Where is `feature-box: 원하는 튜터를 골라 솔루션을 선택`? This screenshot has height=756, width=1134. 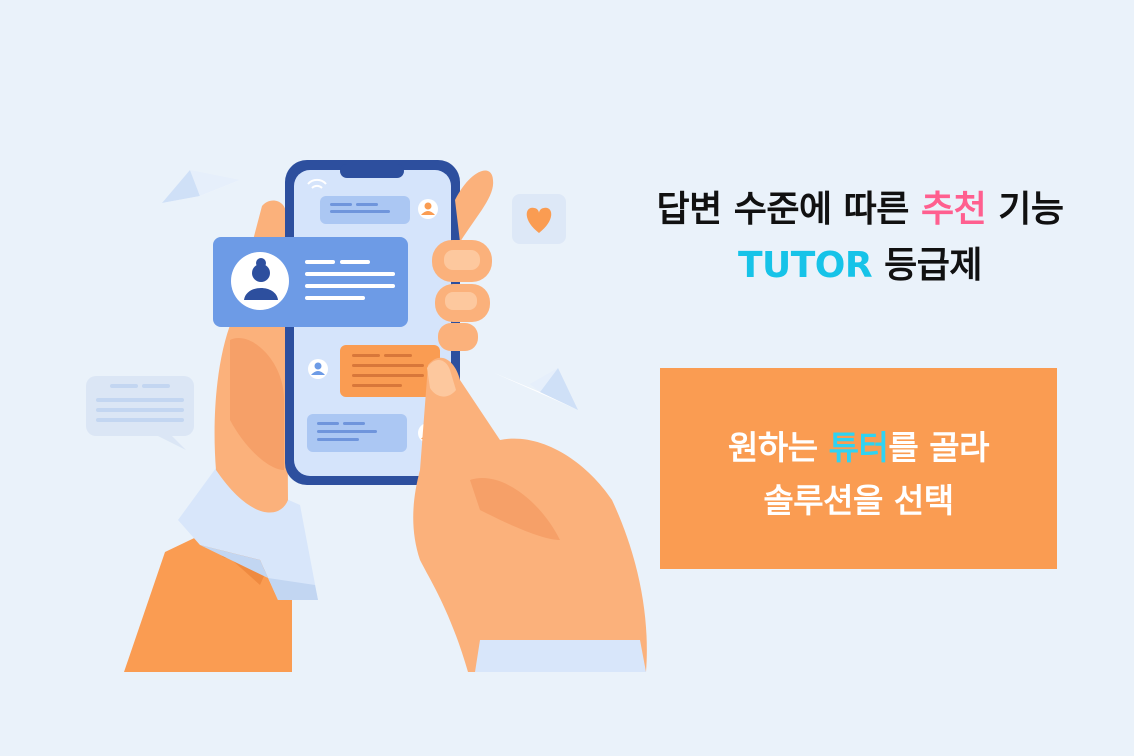 feature-box: 원하는 튜터를 골라 솔루션을 선택 is located at coordinates (858, 468).